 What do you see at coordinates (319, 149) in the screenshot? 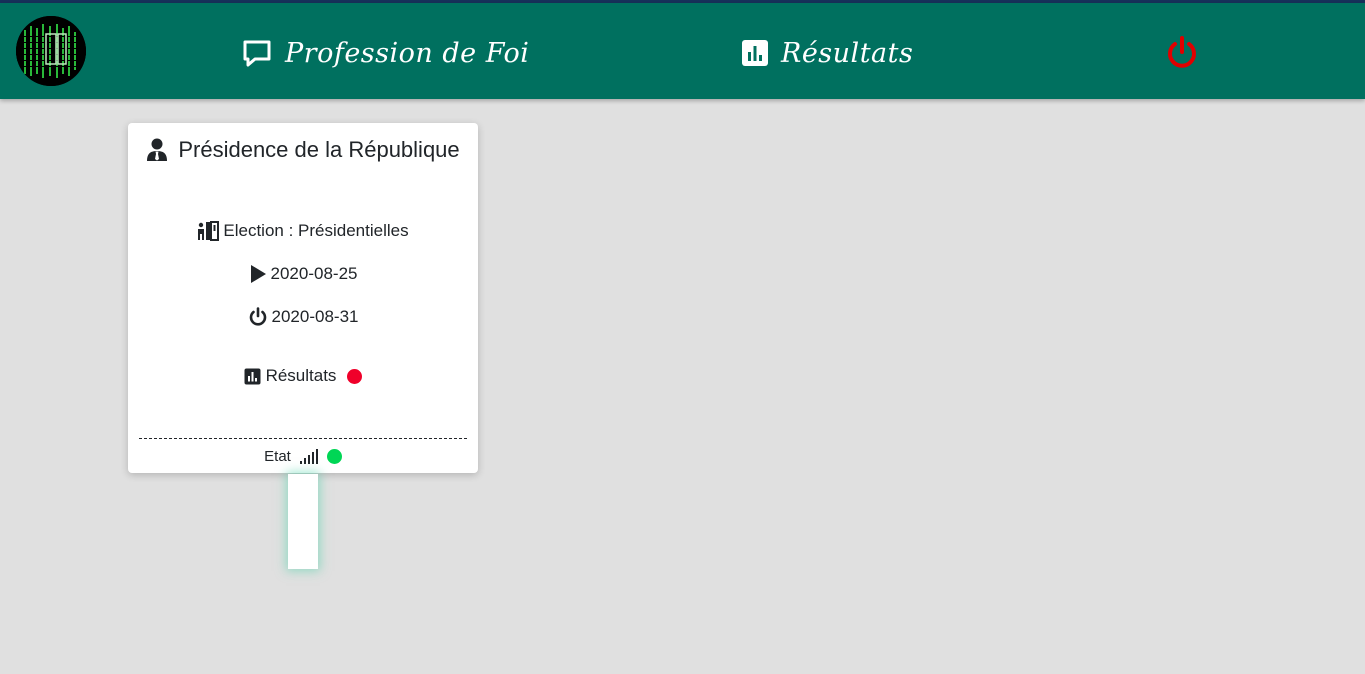
I see `card-title-text: Présidence de la République` at bounding box center [319, 149].